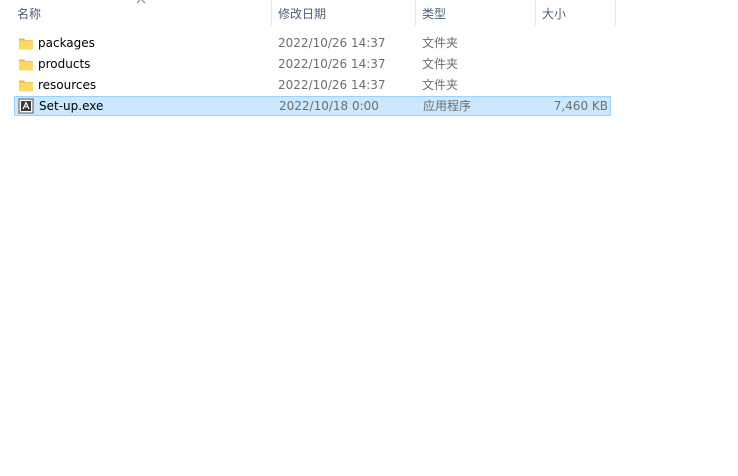  Describe the element at coordinates (329, 106) in the screenshot. I see `file-date: 2022/10/18 0:00` at that location.